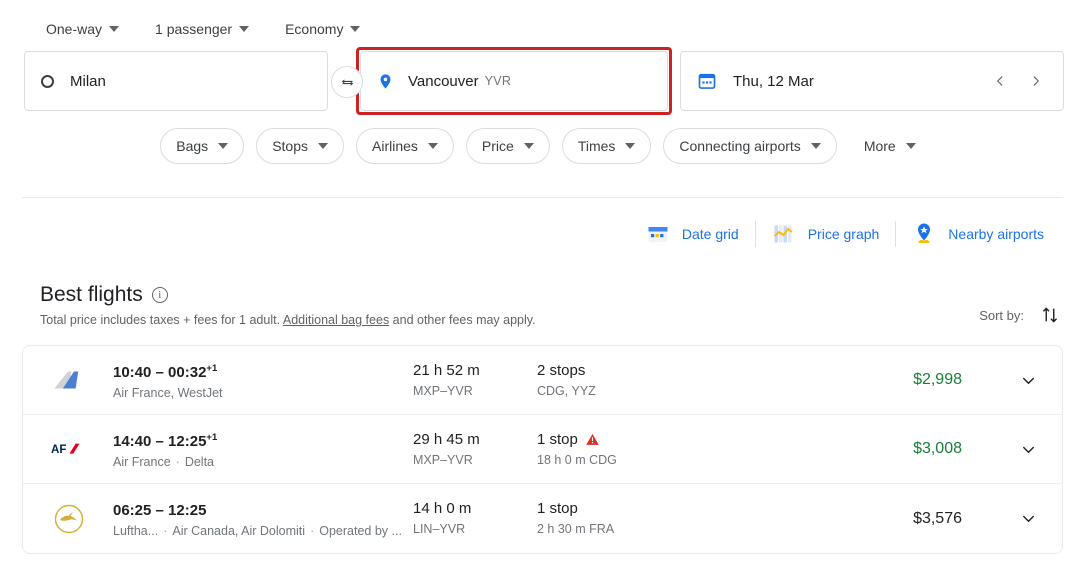 The width and height of the screenshot is (1080, 577). What do you see at coordinates (160, 441) in the screenshot?
I see `times-text: 14:40 – 12:25` at bounding box center [160, 441].